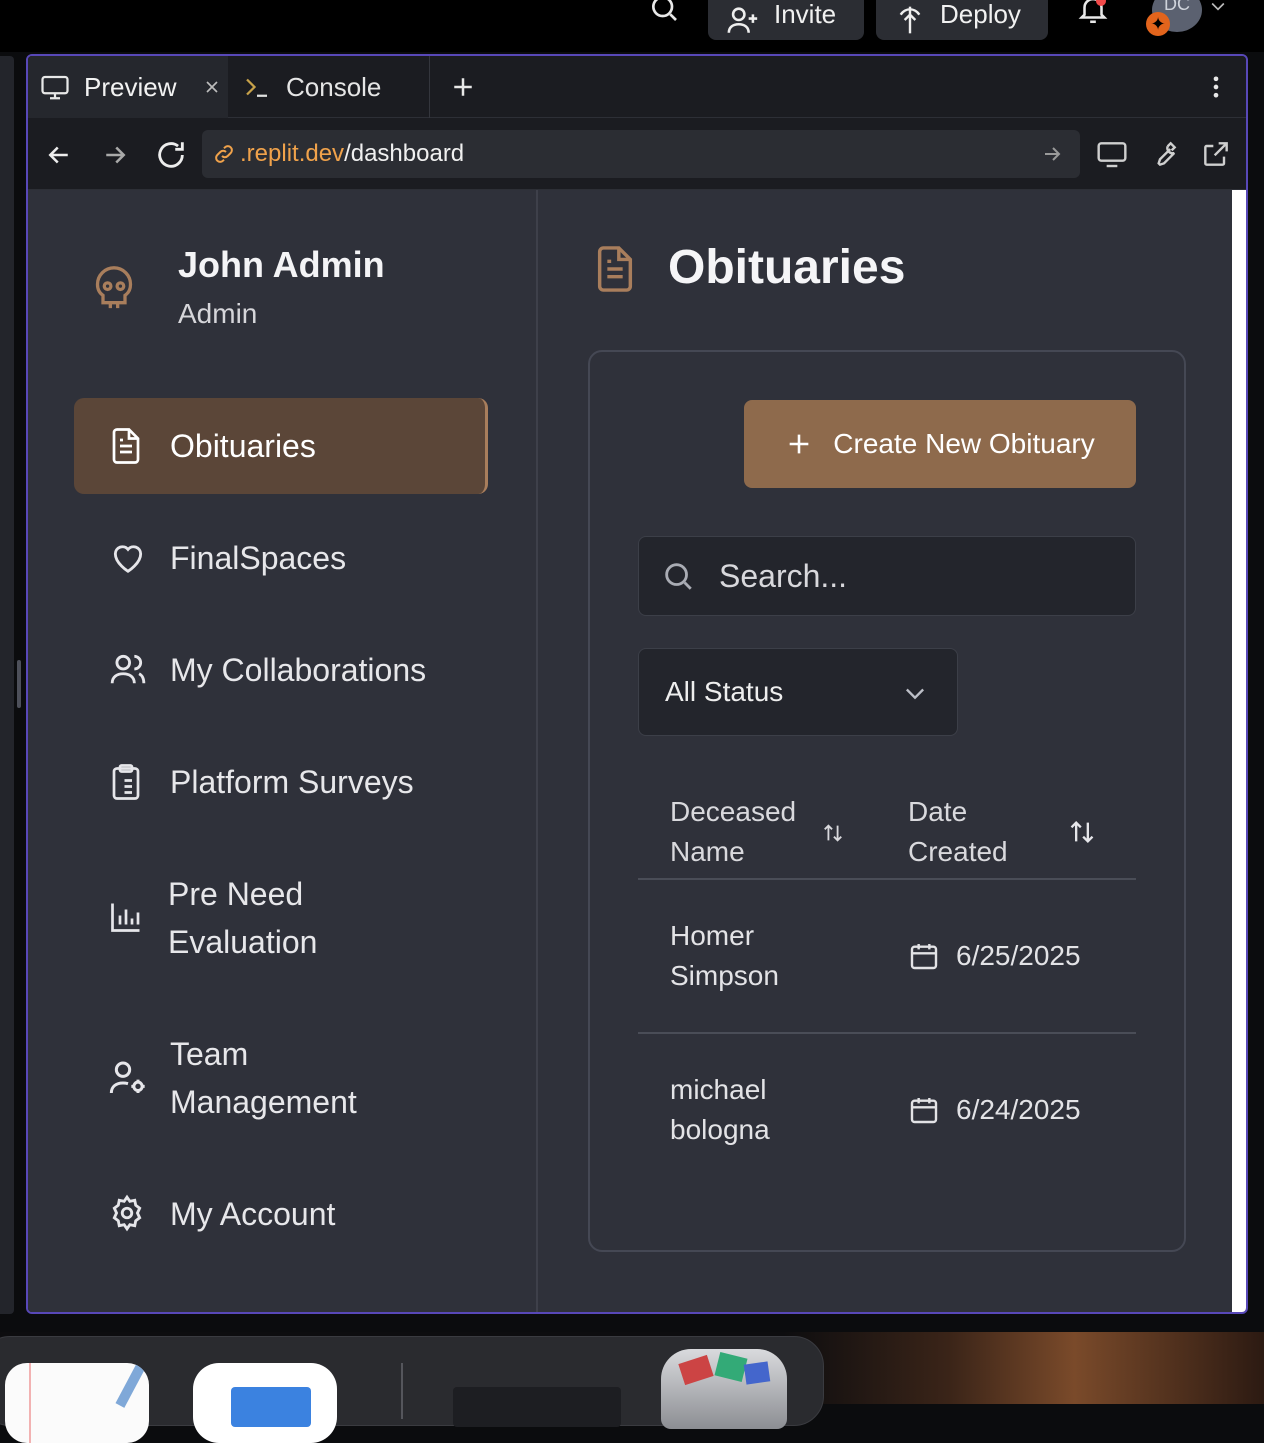 Image resolution: width=1264 pixels, height=1443 pixels. What do you see at coordinates (724, 691) in the screenshot?
I see `status-filter-value: All Status` at bounding box center [724, 691].